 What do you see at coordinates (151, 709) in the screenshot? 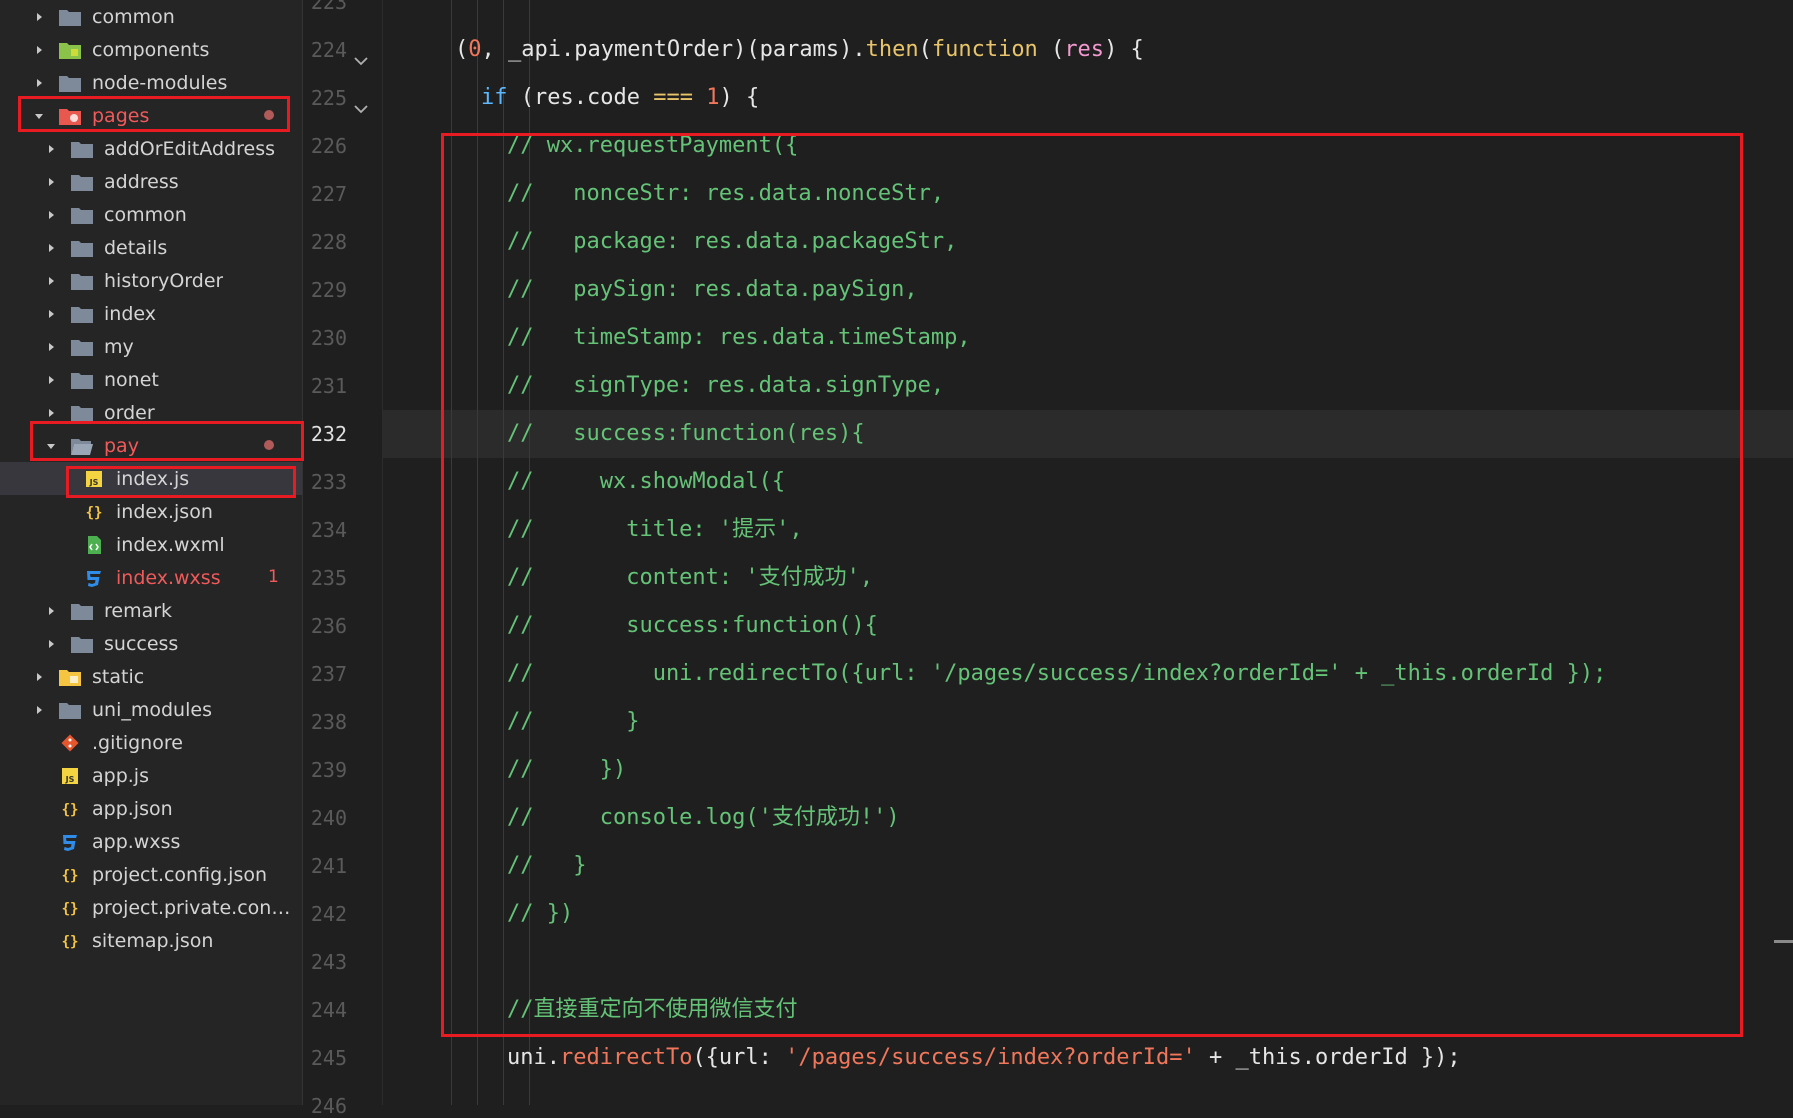
I see `explorer-folder-item: uni_modules` at bounding box center [151, 709].